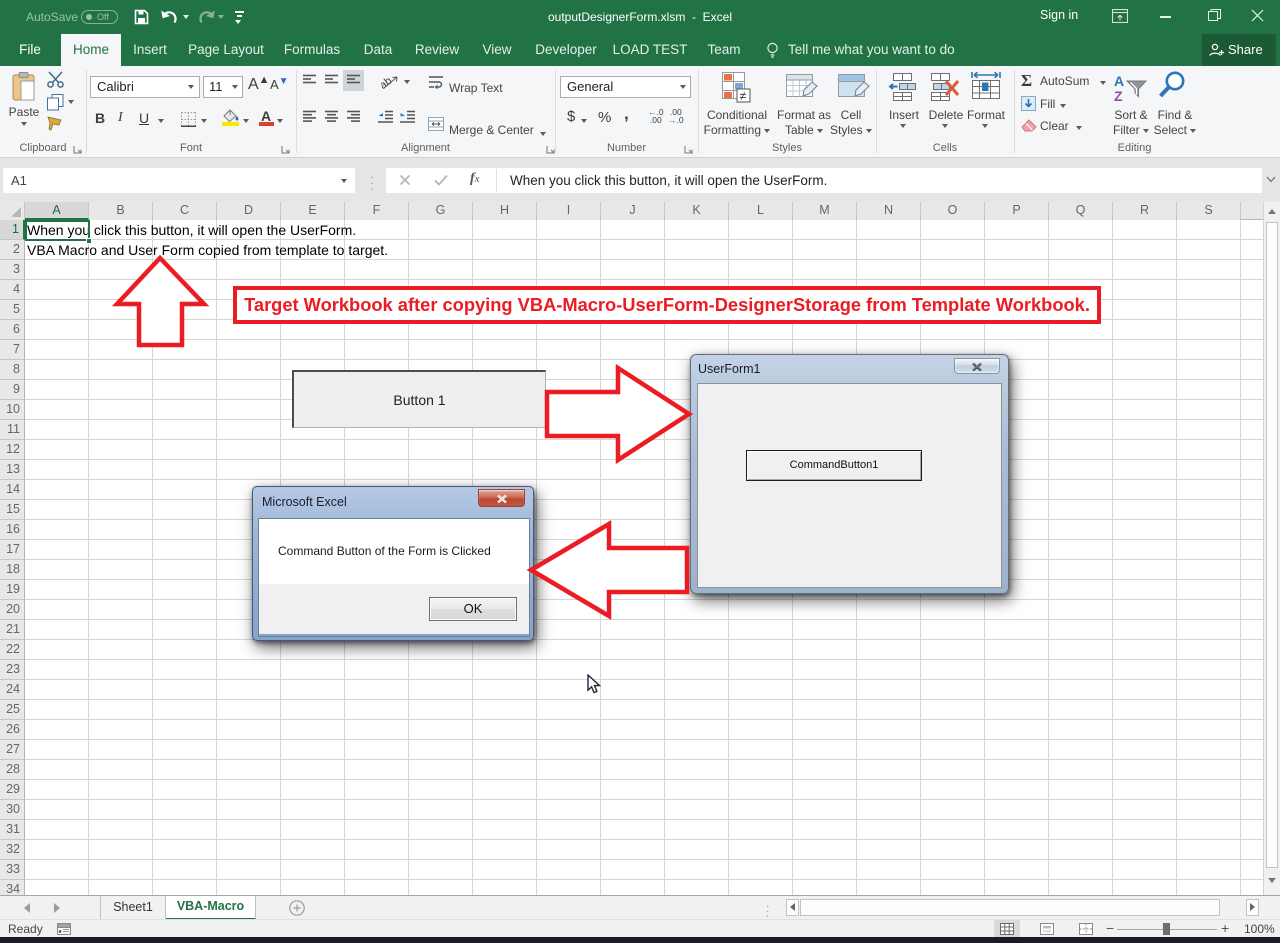 The image size is (1280, 943). I want to click on svg-text: A, so click(1119, 81).